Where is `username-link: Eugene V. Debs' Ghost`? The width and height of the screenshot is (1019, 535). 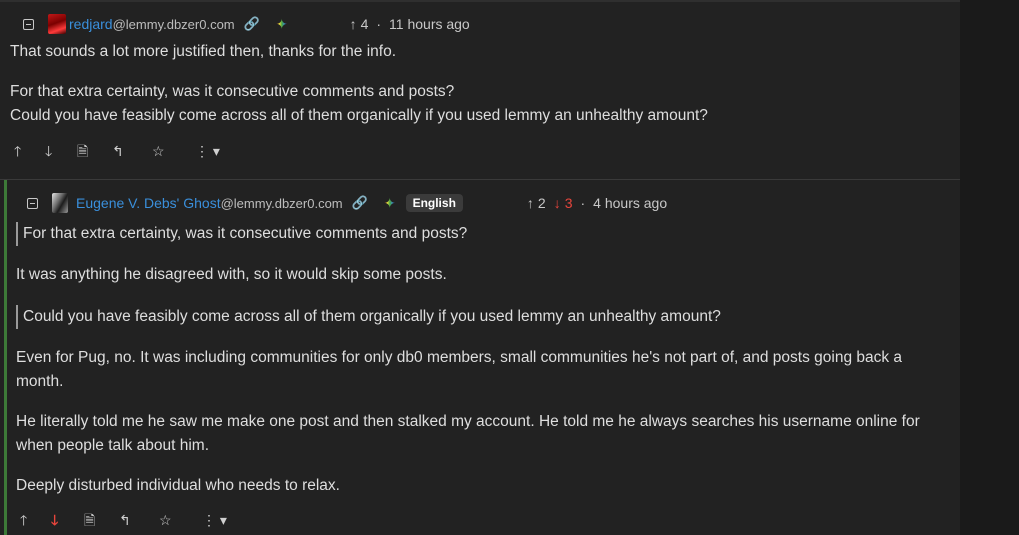 username-link: Eugene V. Debs' Ghost is located at coordinates (148, 203).